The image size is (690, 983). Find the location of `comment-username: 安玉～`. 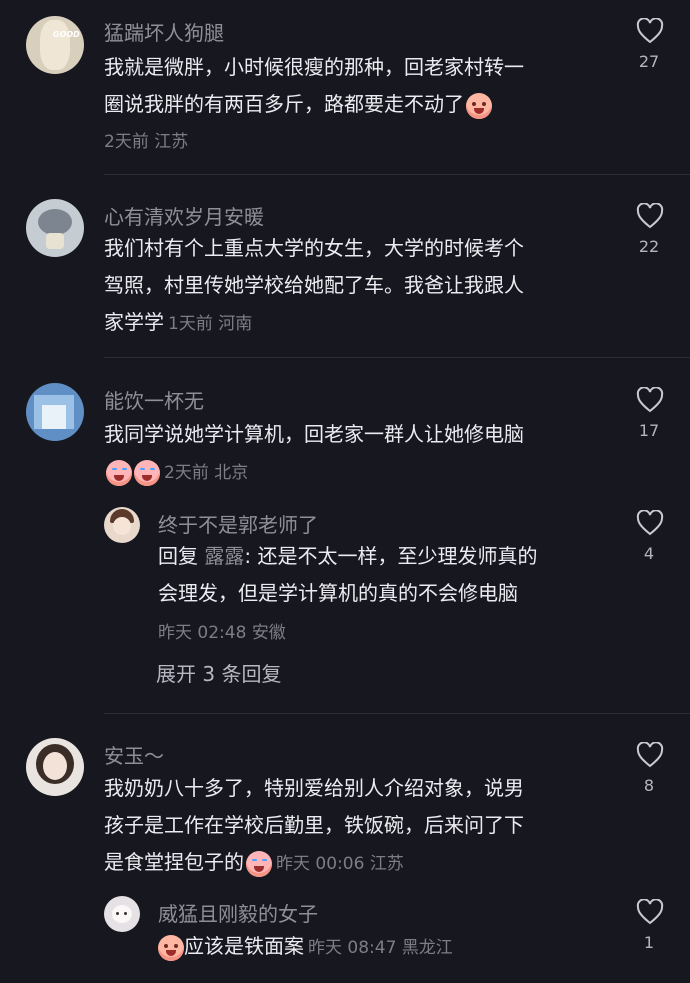

comment-username: 安玉～ is located at coordinates (134, 754).